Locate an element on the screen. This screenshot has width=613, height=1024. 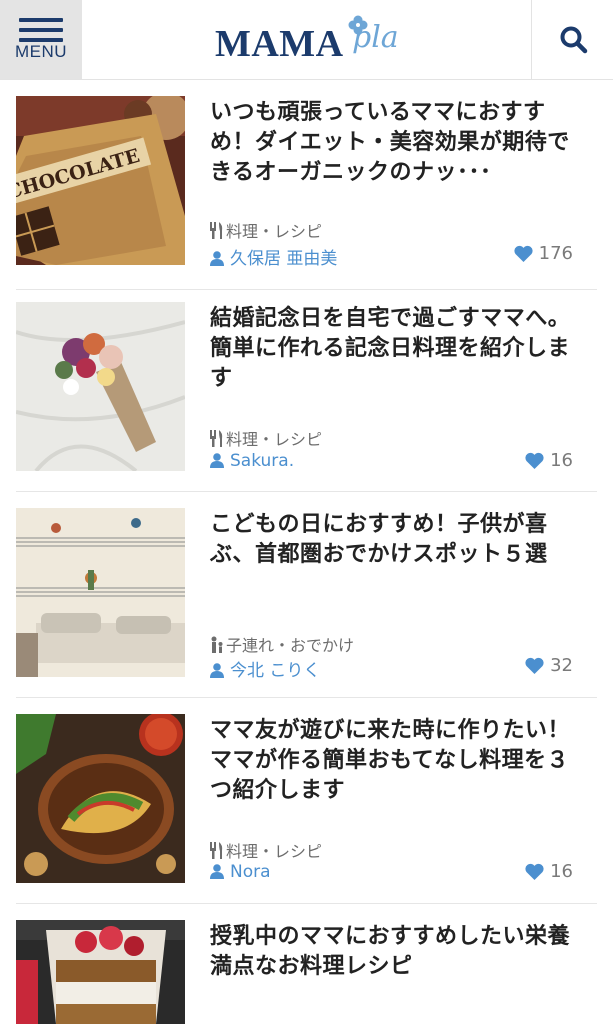
logo-main-text: MAMA is located at coordinates (279, 44).